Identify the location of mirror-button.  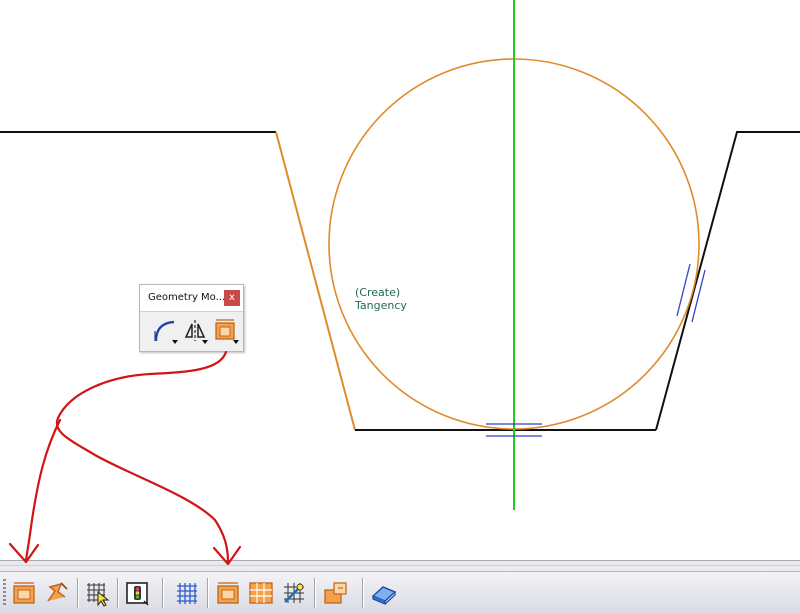
(195, 330).